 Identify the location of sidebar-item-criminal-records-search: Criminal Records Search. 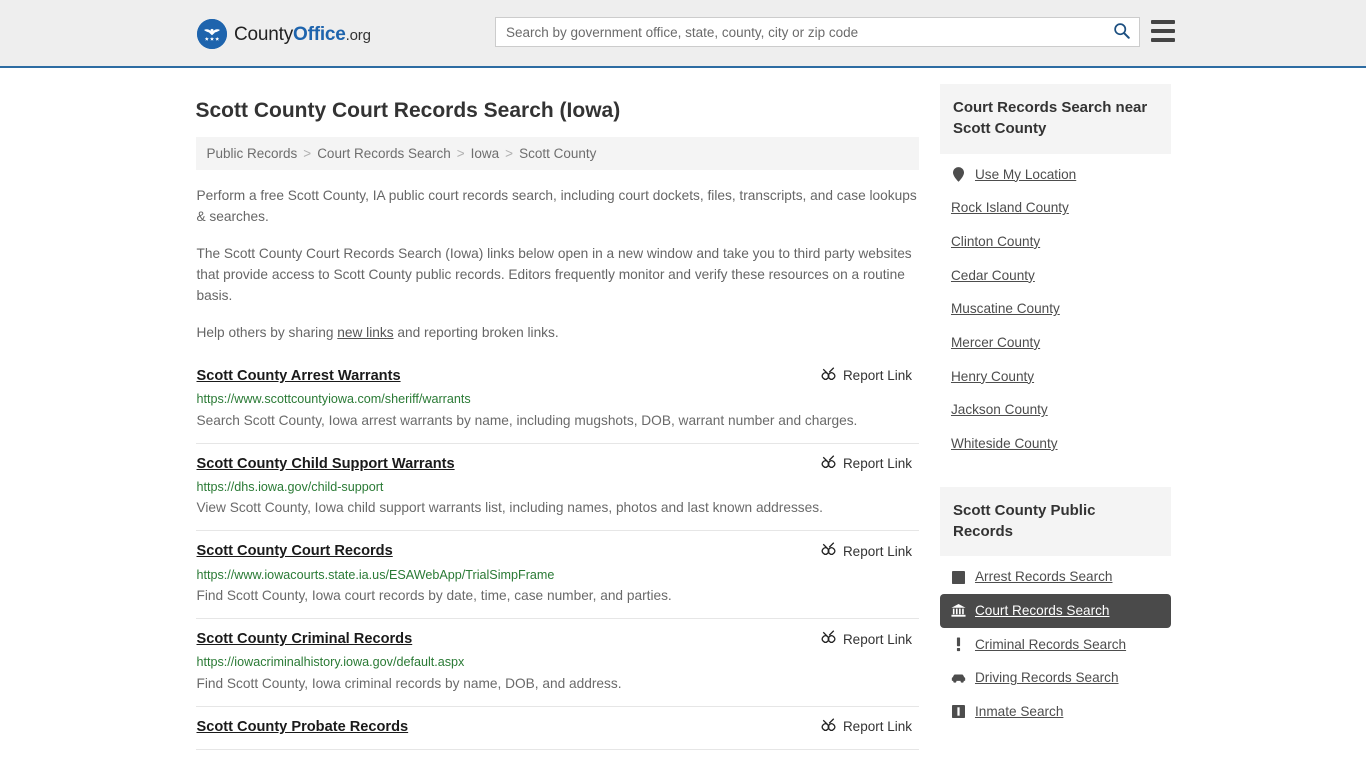
(1055, 645).